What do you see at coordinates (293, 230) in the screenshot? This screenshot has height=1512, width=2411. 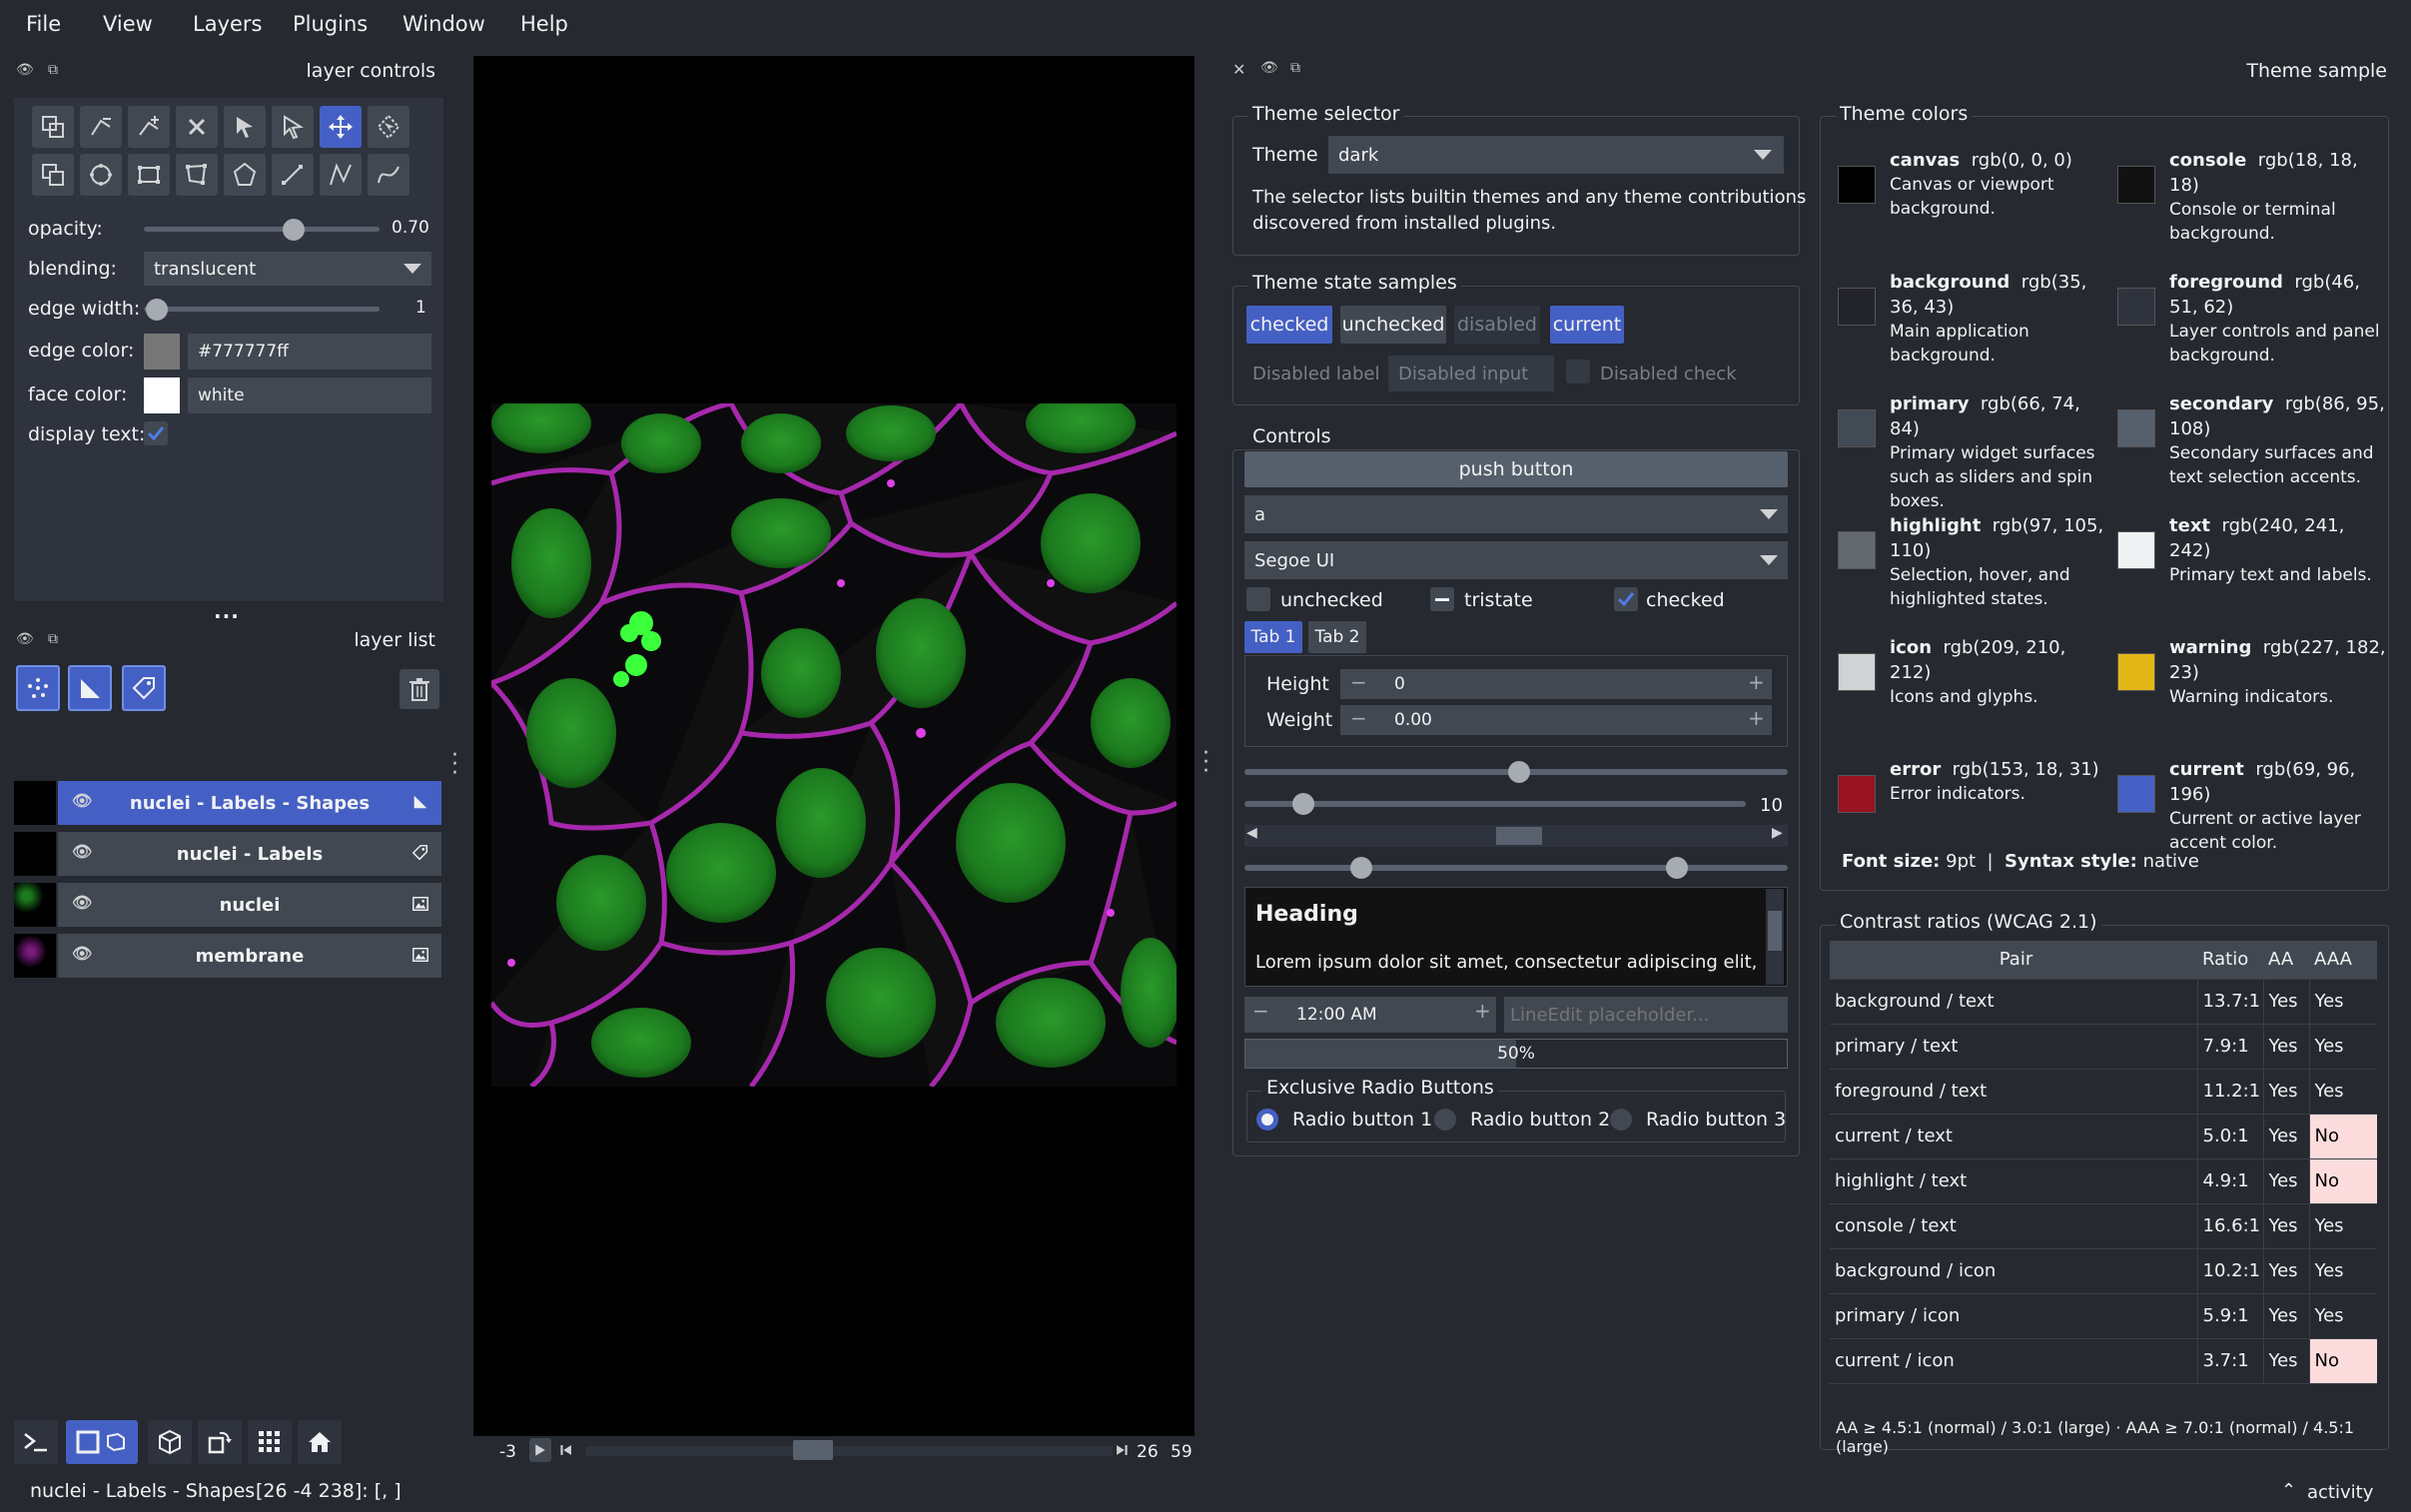 I see `opacity-slider-handle` at bounding box center [293, 230].